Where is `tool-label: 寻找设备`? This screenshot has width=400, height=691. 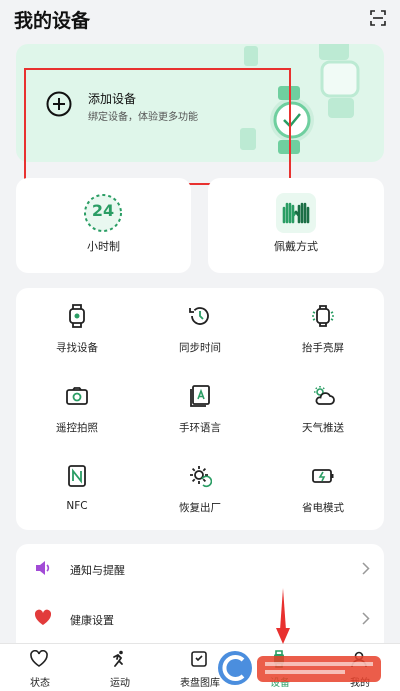 tool-label: 寻找设备 is located at coordinates (77, 348).